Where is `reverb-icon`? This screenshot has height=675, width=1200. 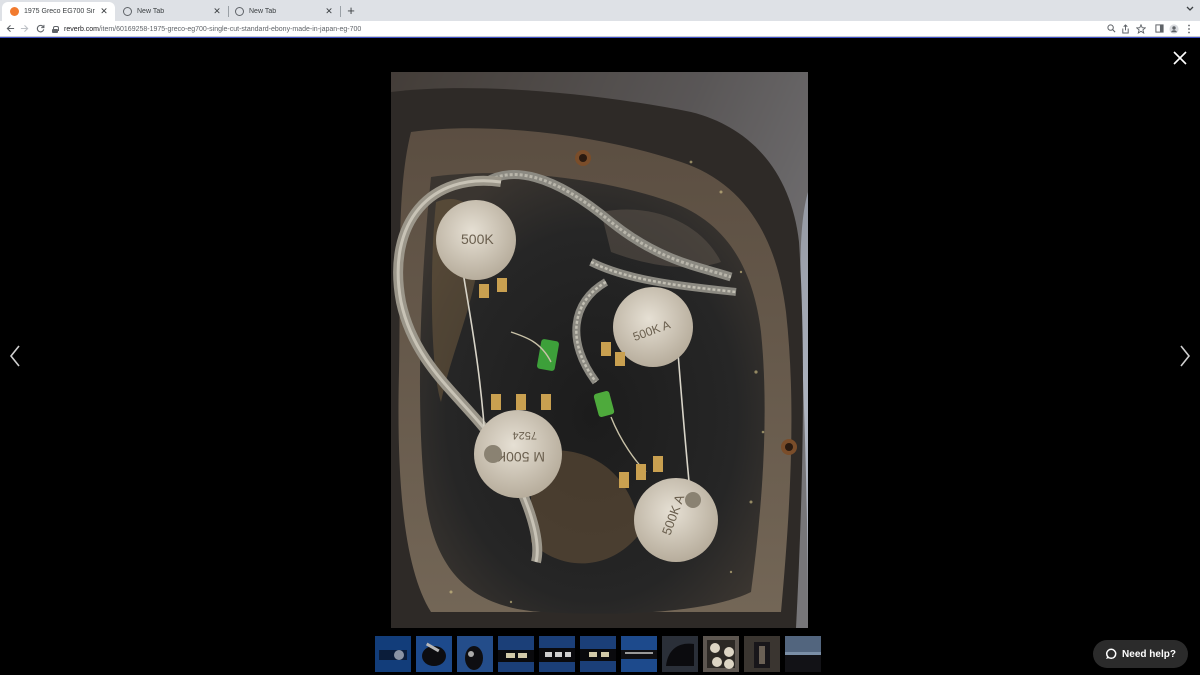 reverb-icon is located at coordinates (14, 11).